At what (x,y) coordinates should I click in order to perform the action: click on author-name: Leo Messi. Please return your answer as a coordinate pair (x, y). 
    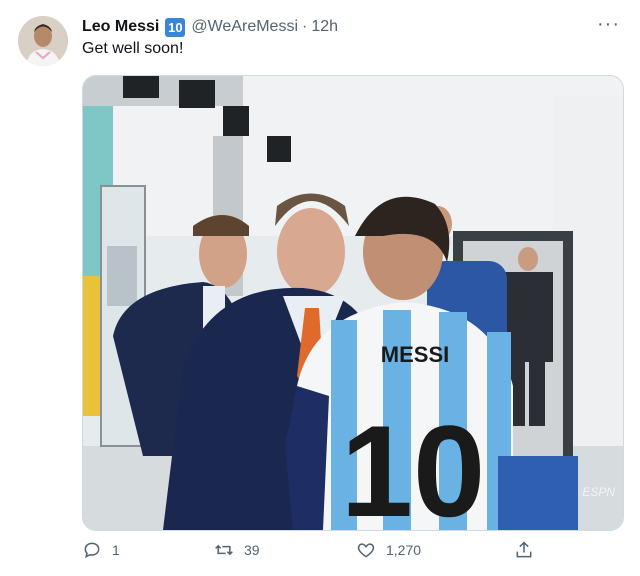
    Looking at the image, I should click on (120, 27).